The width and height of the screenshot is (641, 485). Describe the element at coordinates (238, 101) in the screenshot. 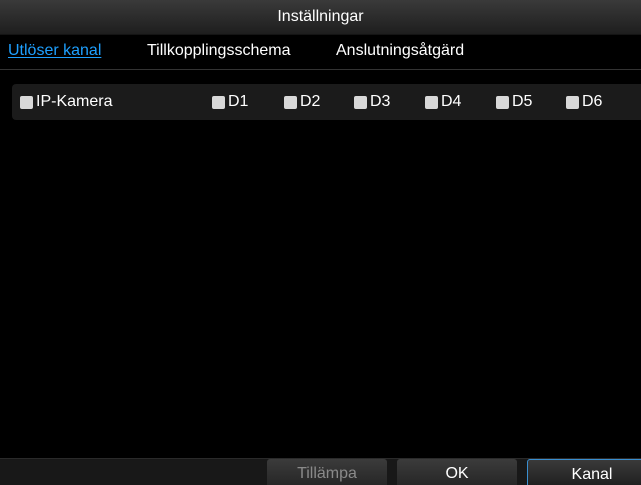

I see `checkbox-label: D1` at that location.